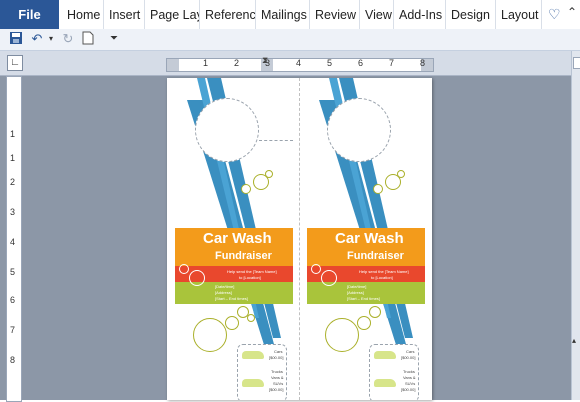 The height and width of the screenshot is (402, 580). Describe the element at coordinates (68, 39) in the screenshot. I see `redo-icon: ↻` at that location.